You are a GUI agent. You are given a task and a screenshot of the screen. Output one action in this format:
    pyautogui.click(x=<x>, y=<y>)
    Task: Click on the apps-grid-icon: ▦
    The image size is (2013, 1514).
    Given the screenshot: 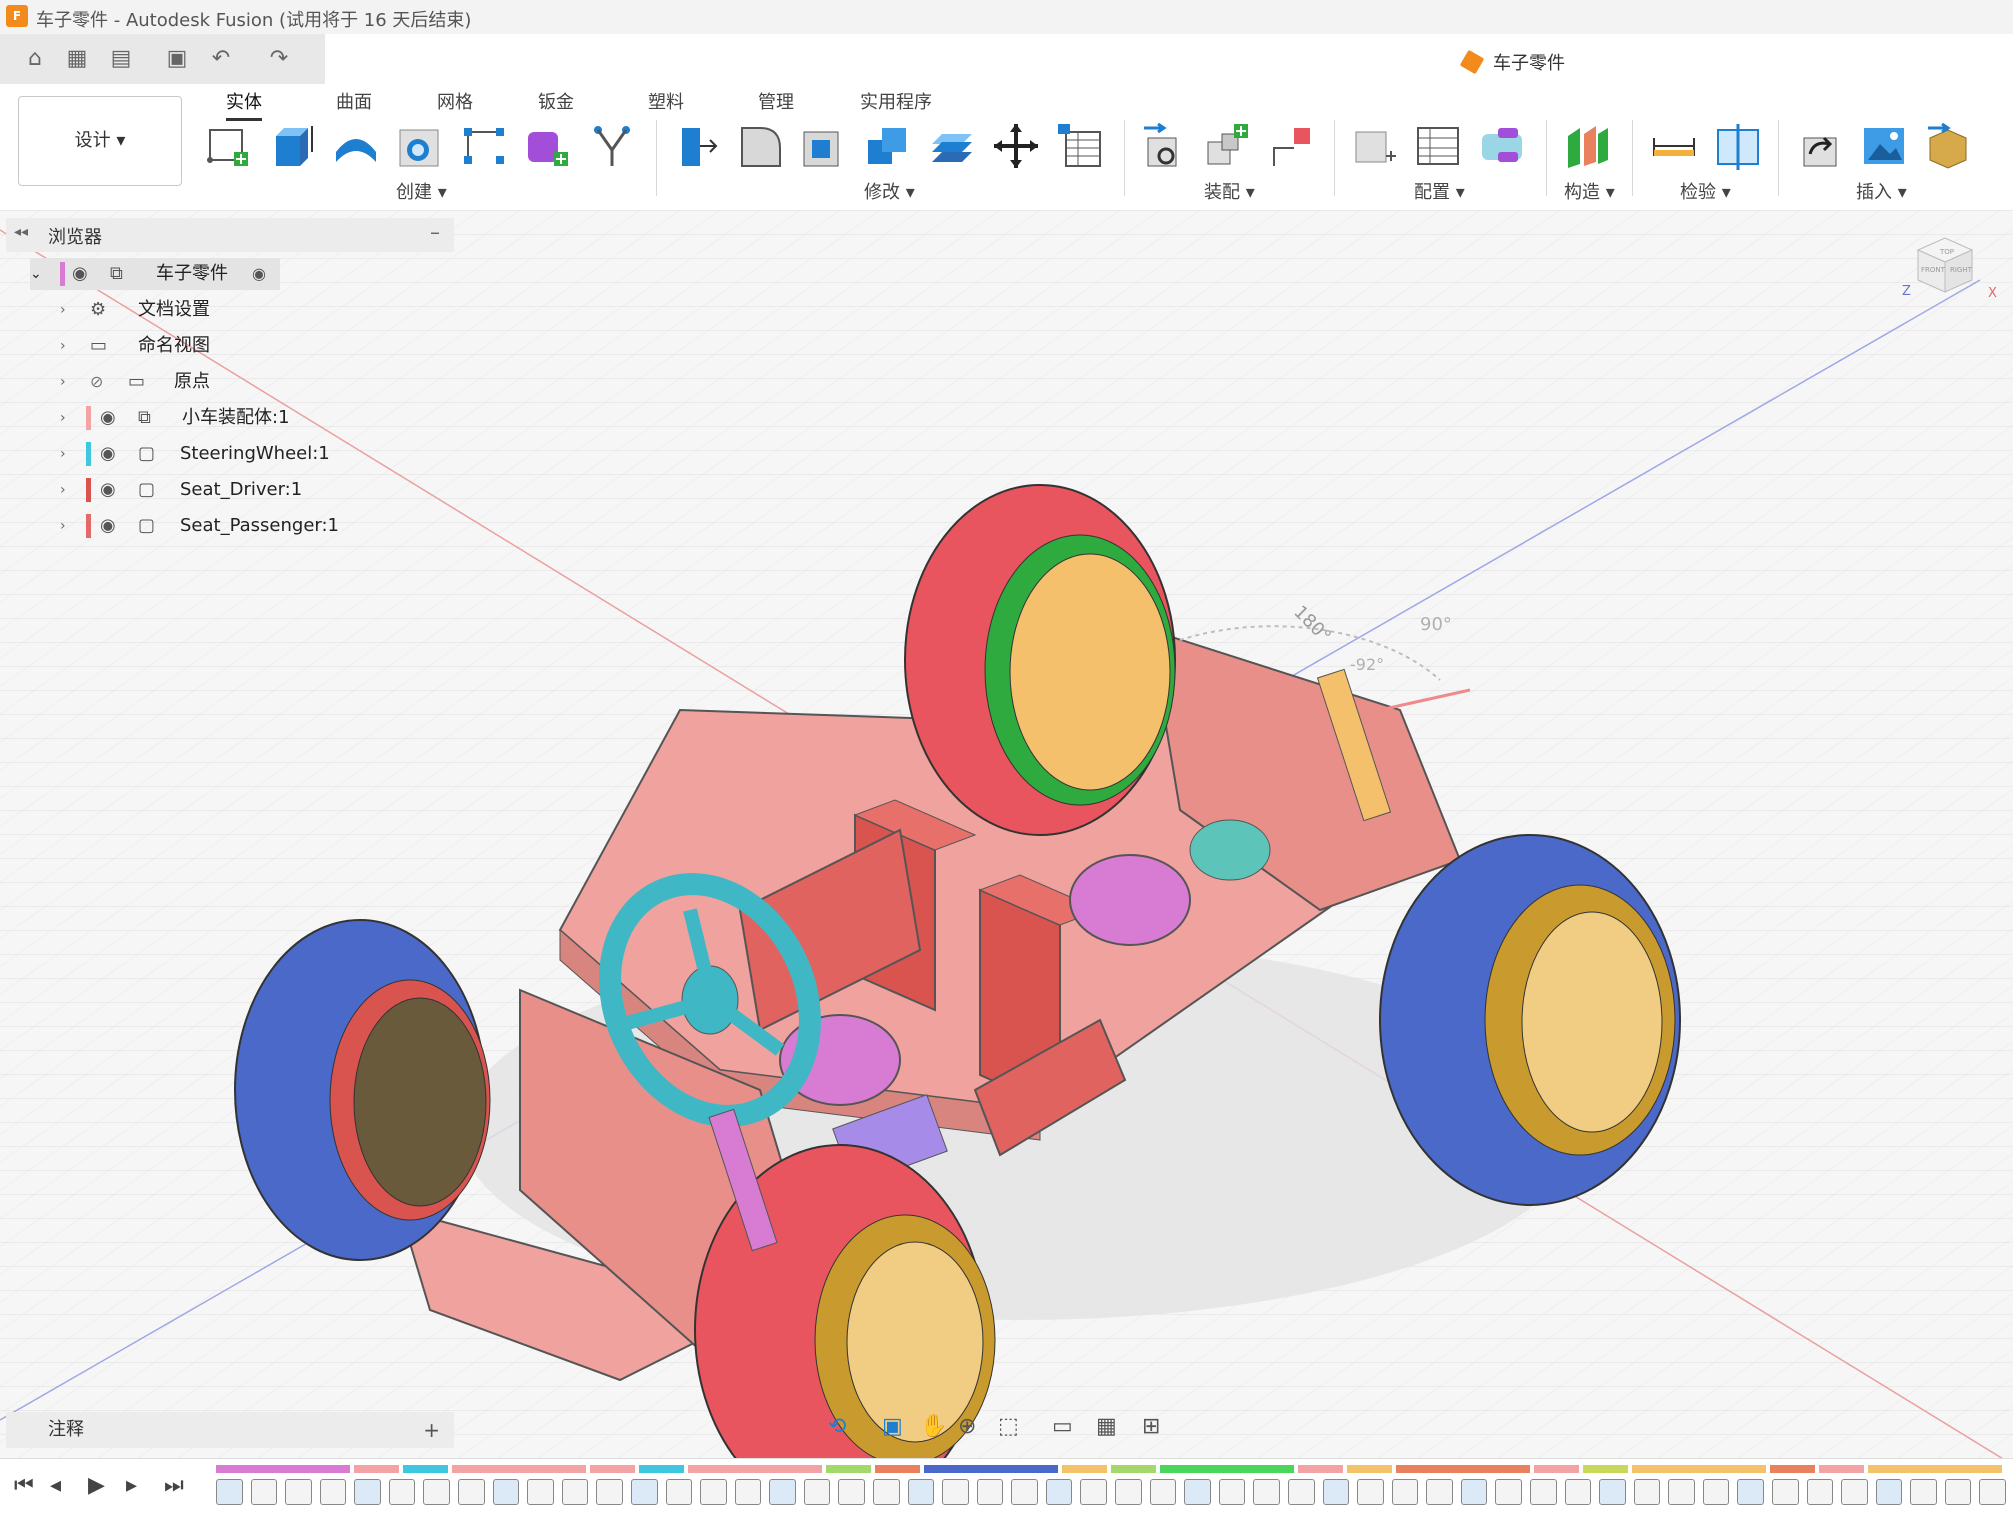 What is the action you would take?
    pyautogui.click(x=77, y=59)
    